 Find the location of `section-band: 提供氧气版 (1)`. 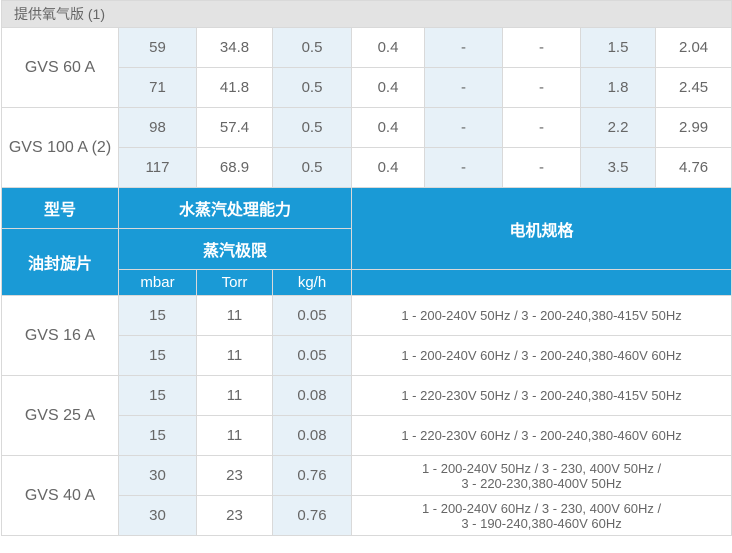

section-band: 提供氧气版 (1) is located at coordinates (366, 14).